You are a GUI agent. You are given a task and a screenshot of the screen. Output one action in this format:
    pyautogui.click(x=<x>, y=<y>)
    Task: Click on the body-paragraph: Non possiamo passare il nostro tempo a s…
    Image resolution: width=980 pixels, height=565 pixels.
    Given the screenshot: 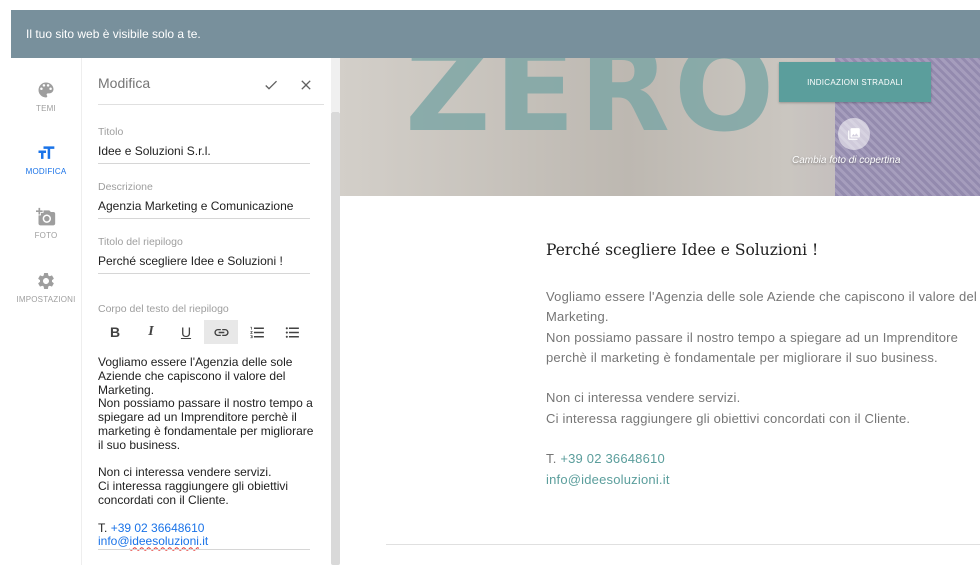 What is the action you would take?
    pyautogui.click(x=206, y=424)
    